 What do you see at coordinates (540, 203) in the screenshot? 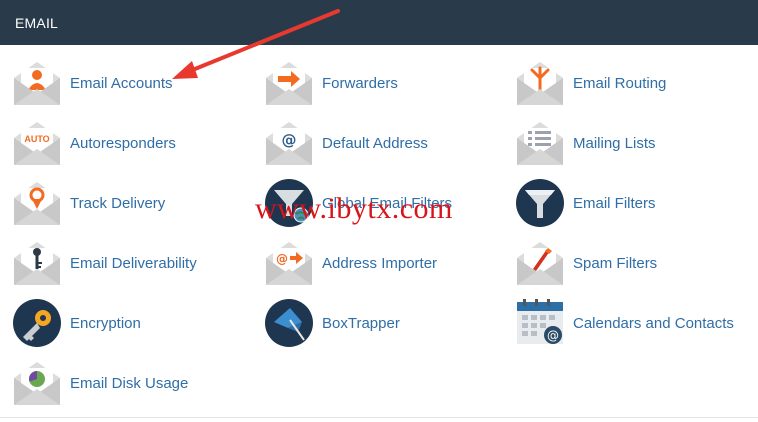
I see `email-filters-icon` at bounding box center [540, 203].